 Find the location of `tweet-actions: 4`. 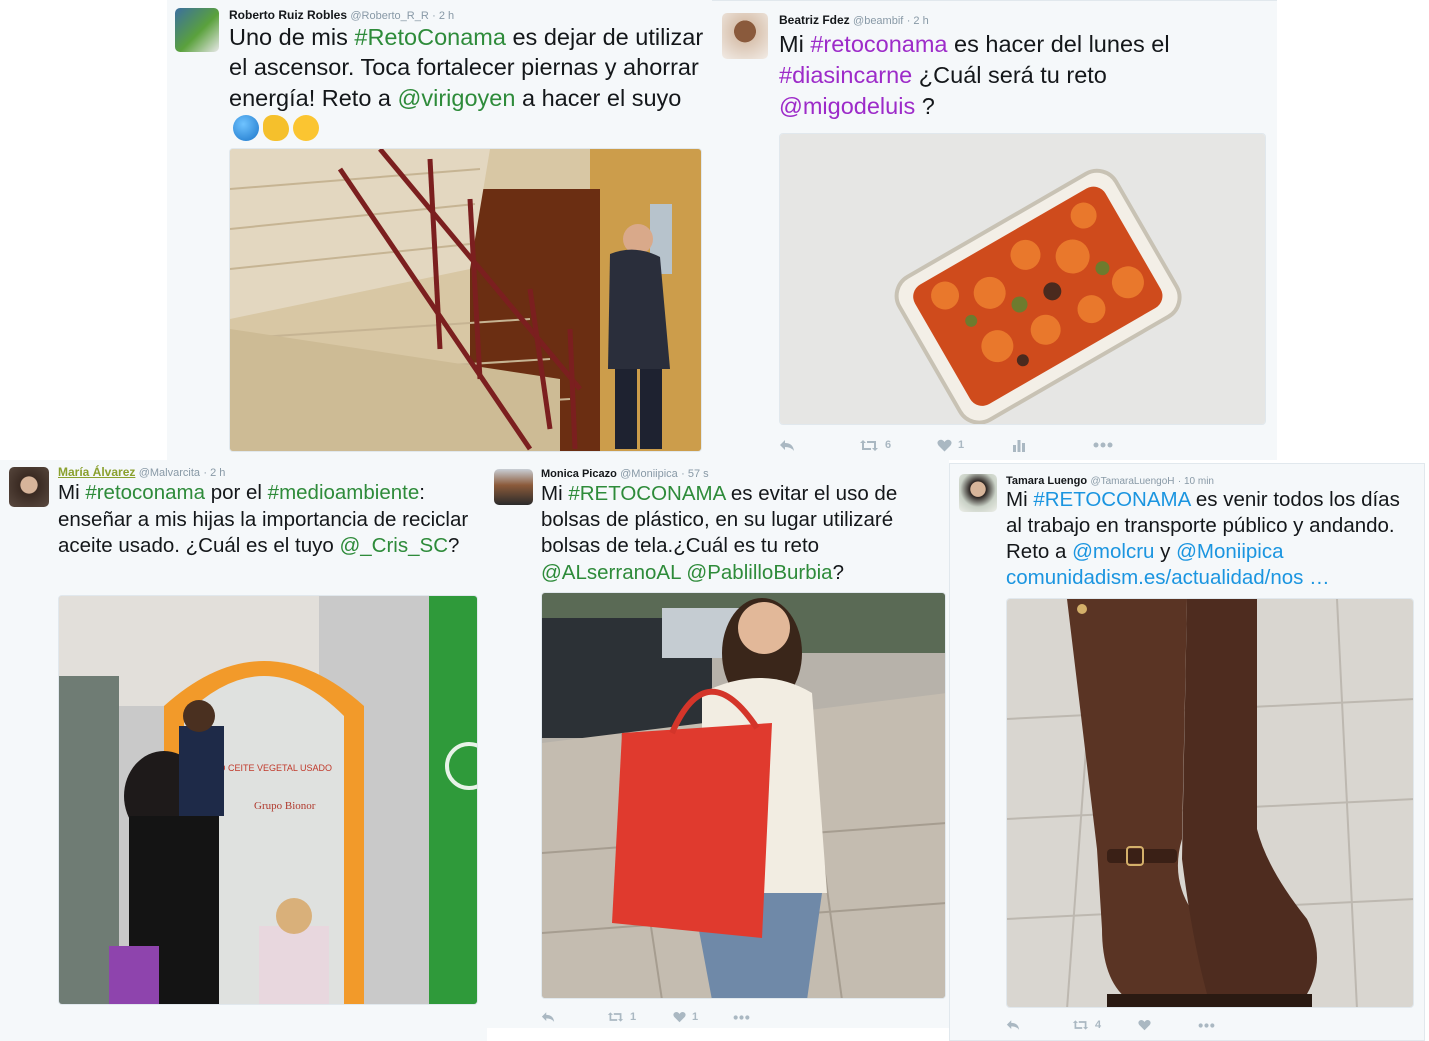

tweet-actions: 4 is located at coordinates (1136, 1025).